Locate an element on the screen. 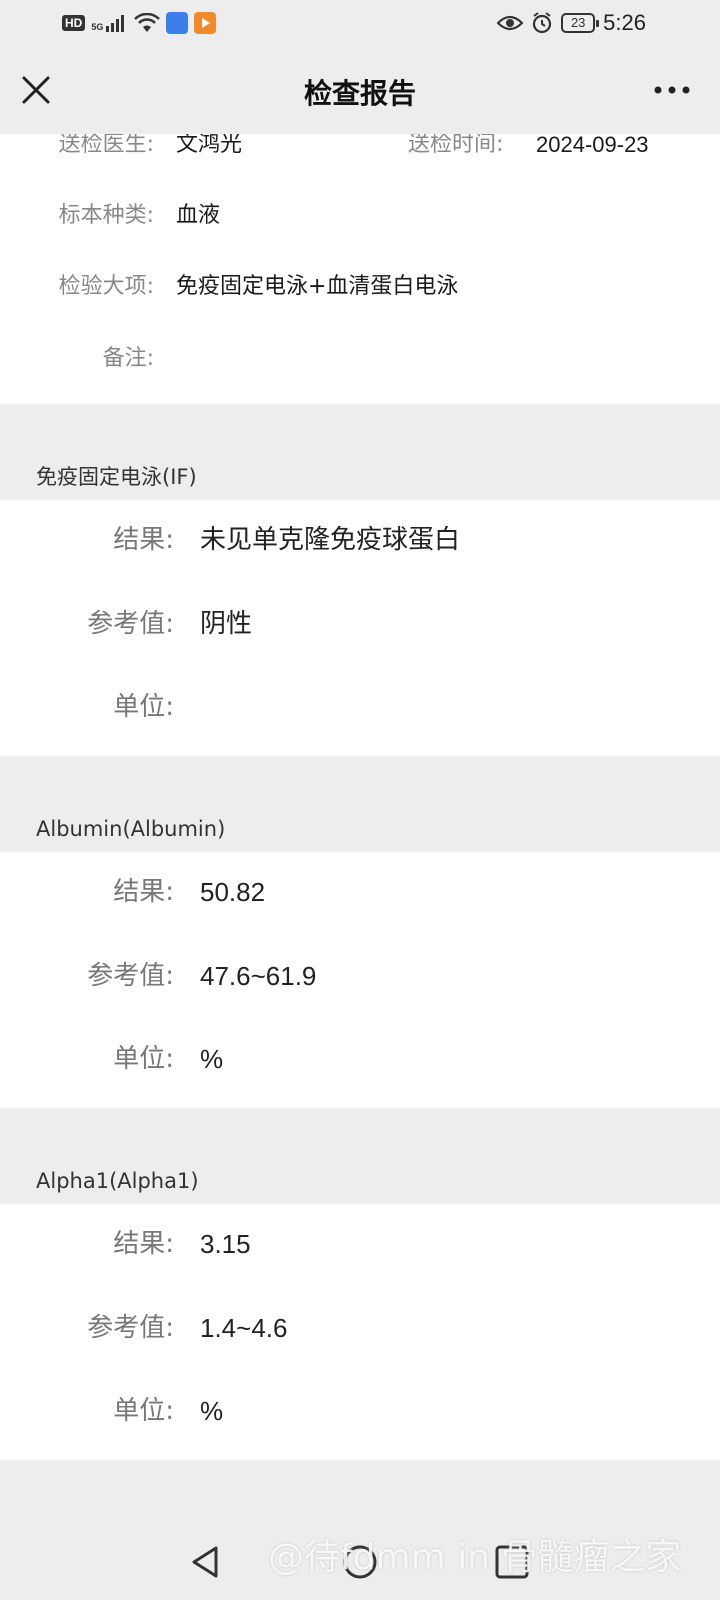  section-title: Alpha1(Alpha1) is located at coordinates (360, 1181).